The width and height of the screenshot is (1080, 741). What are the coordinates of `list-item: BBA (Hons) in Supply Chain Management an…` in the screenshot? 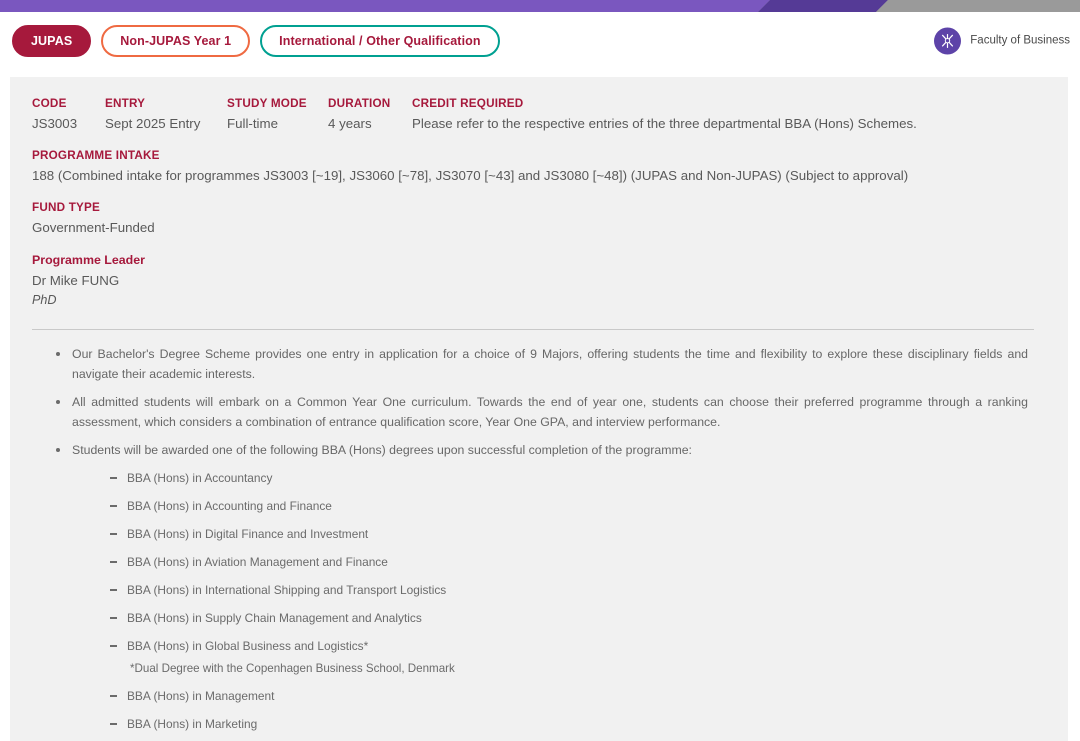 It's located at (569, 618).